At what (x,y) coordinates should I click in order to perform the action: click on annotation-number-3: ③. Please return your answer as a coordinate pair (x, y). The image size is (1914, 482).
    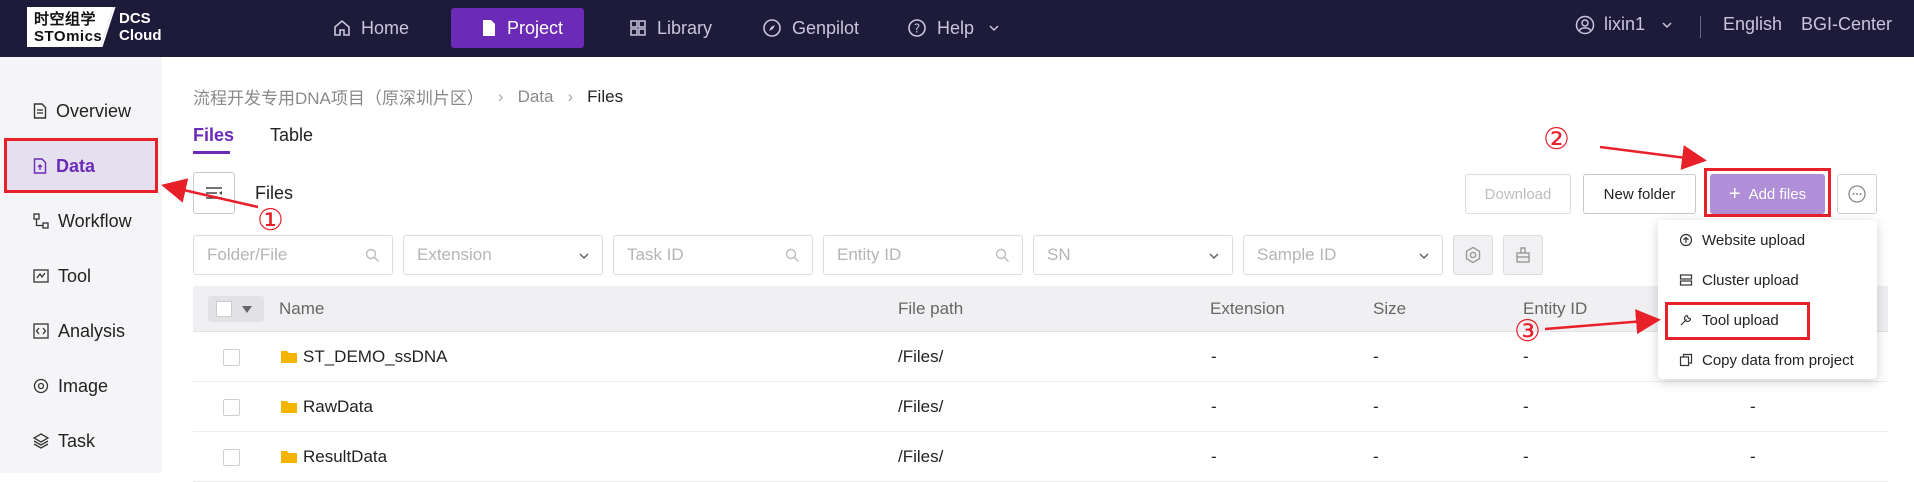
    Looking at the image, I should click on (1527, 331).